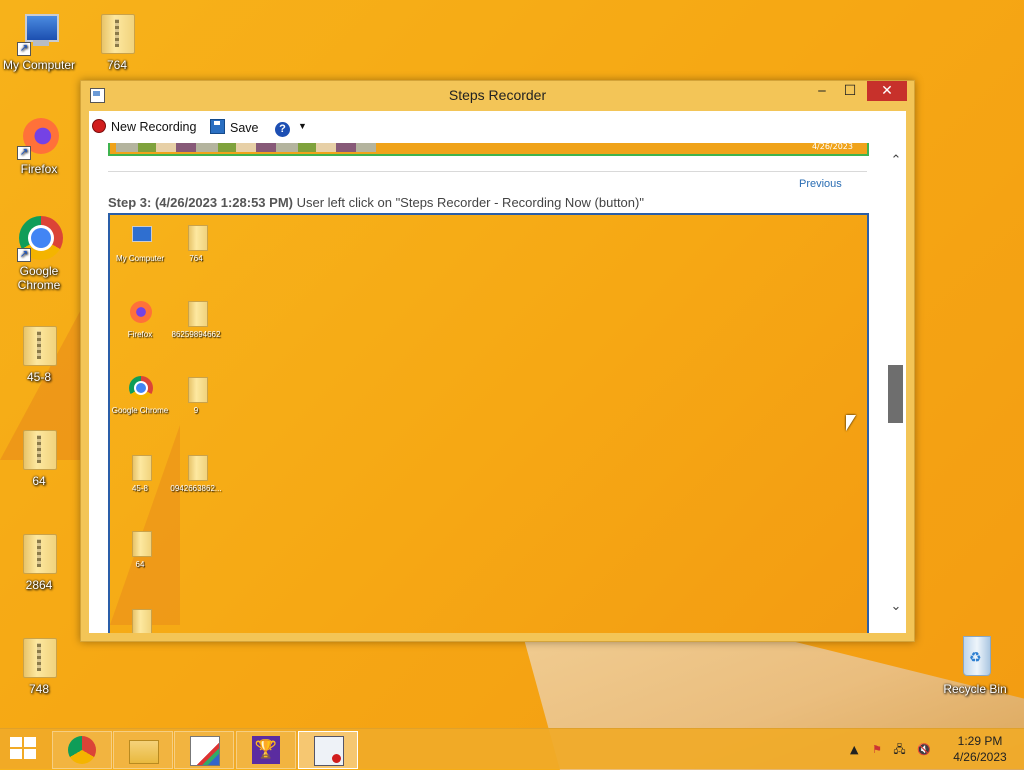  What do you see at coordinates (980, 757) in the screenshot?
I see `clock-date: 4/26/2023` at bounding box center [980, 757].